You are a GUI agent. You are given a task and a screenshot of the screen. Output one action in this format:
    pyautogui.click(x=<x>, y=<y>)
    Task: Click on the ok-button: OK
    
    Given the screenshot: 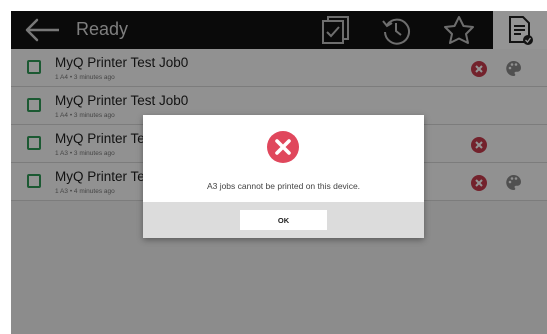 What is the action you would take?
    pyautogui.click(x=283, y=220)
    